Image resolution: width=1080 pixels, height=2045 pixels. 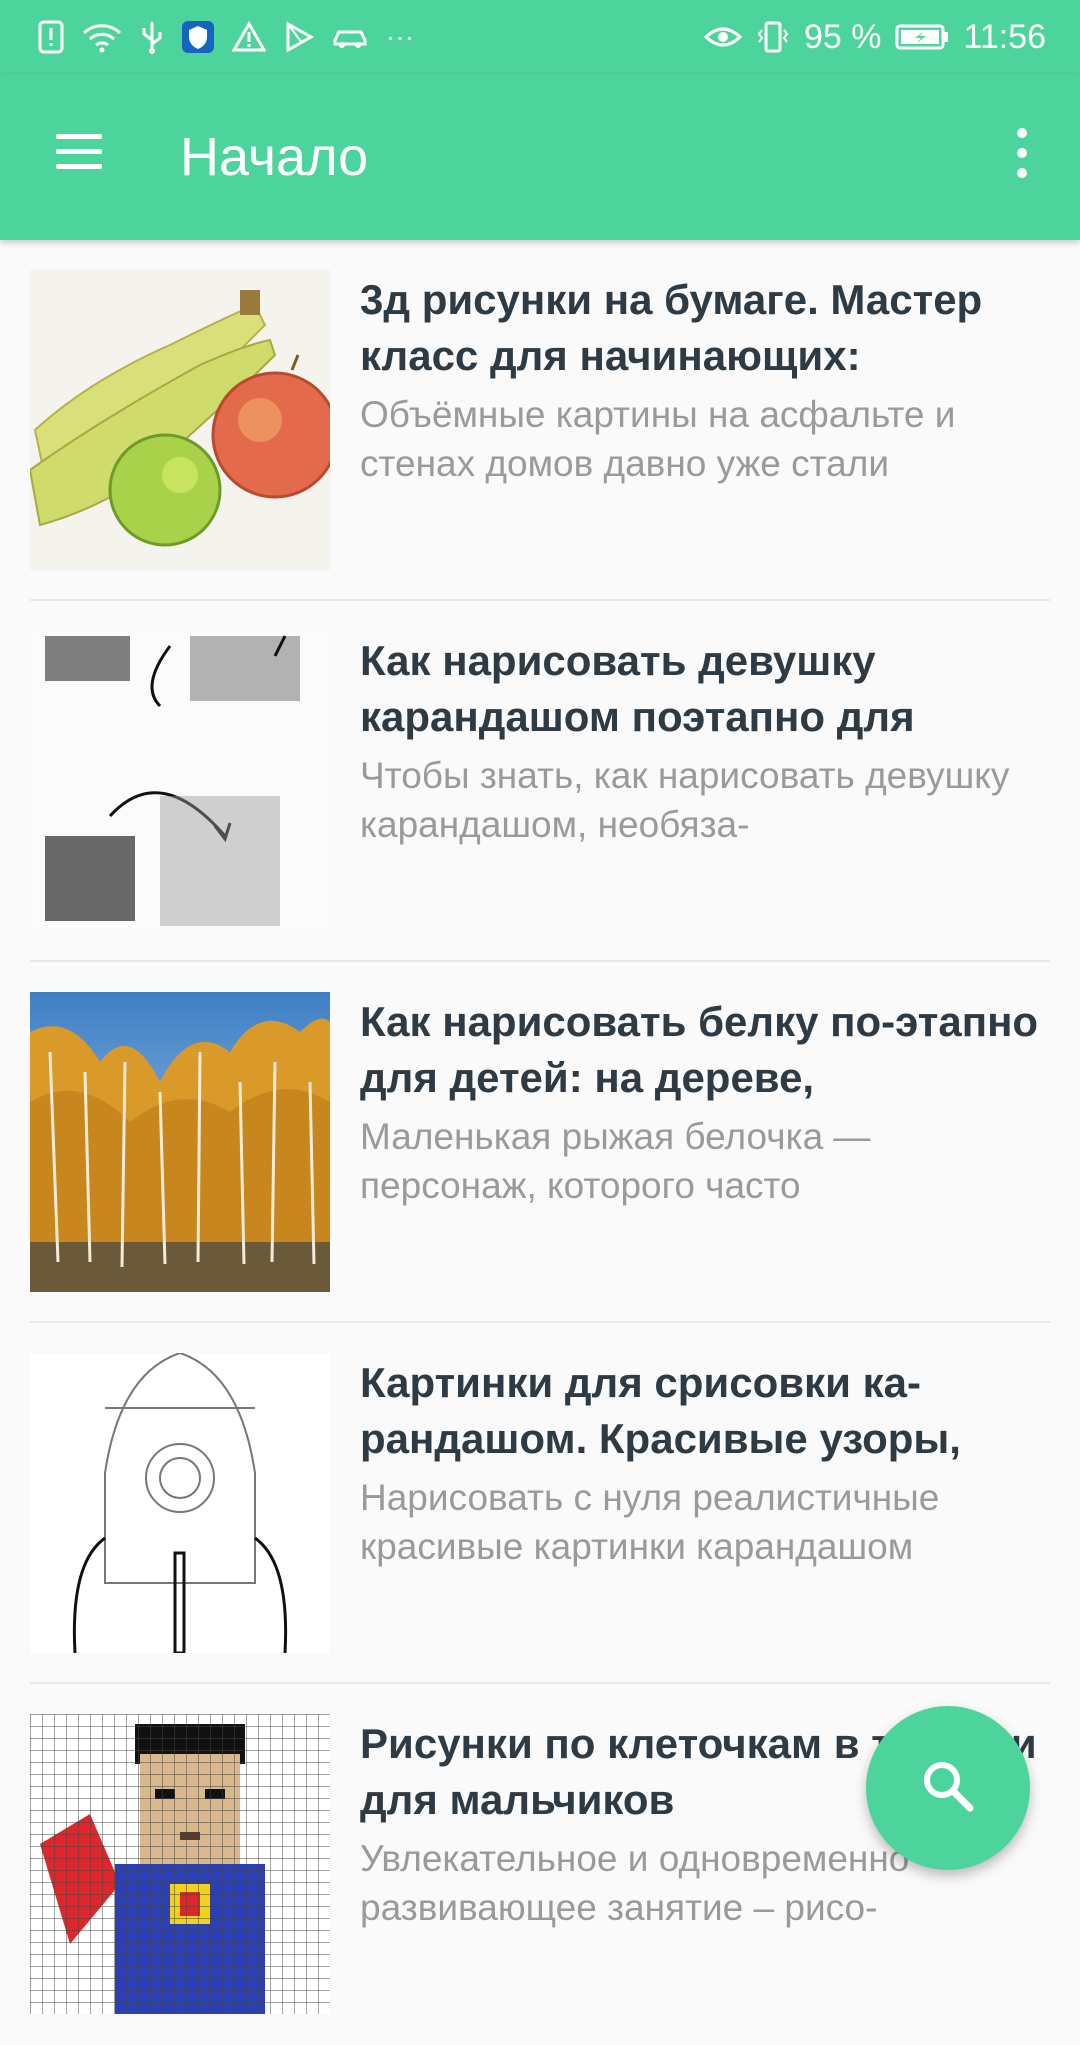 I want to click on status-bar: ··· 95 % 11:56, so click(x=540, y=37).